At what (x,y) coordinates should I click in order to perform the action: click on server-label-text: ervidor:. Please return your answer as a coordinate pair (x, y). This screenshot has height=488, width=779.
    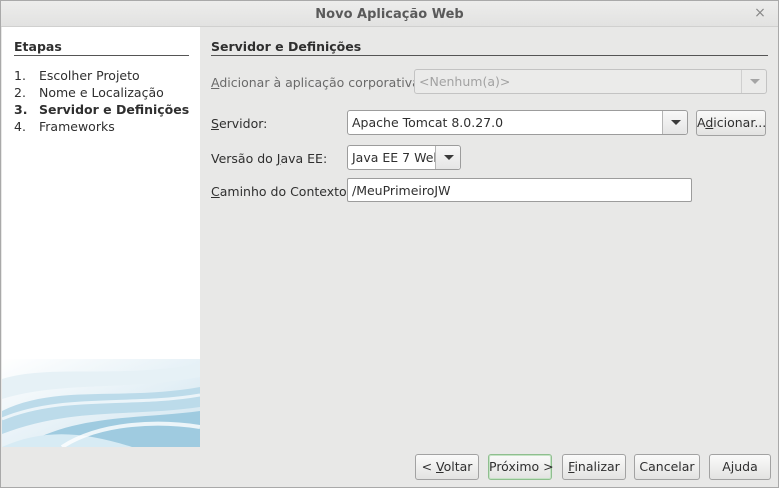
    Looking at the image, I should click on (243, 123).